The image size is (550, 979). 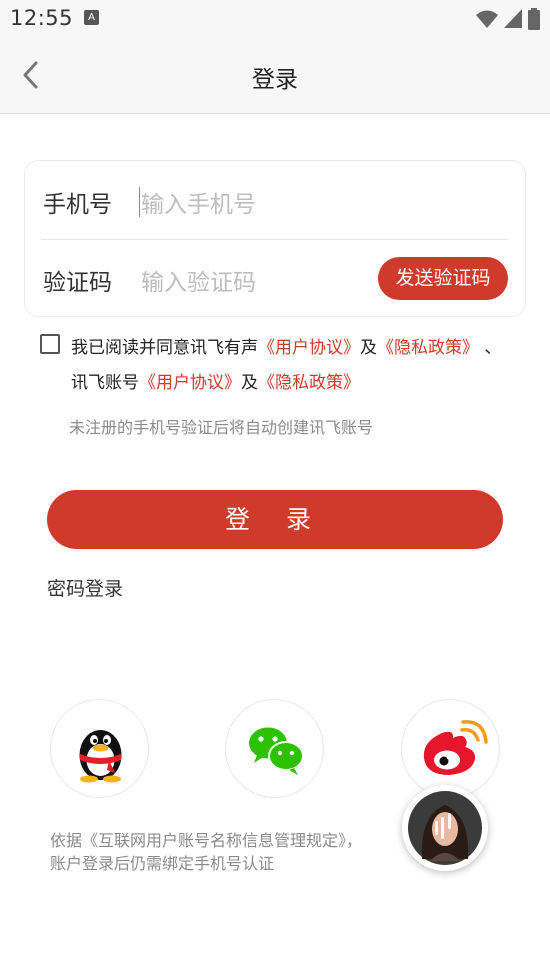 I want to click on send-code-button: 发送验证码, so click(x=443, y=278).